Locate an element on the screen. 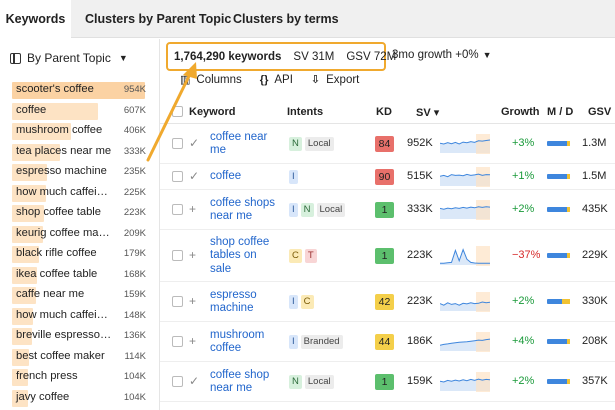 The image size is (615, 410). growth-value: −37% is located at coordinates (526, 255).